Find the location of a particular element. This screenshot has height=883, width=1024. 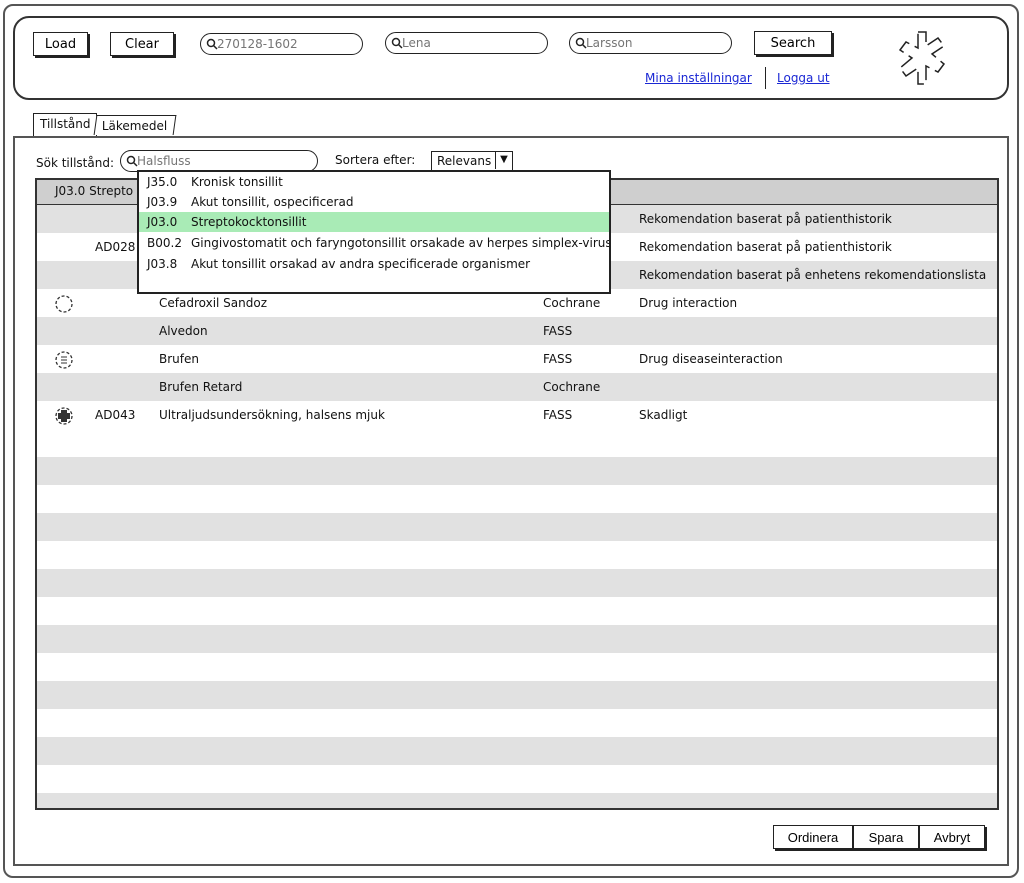

item-code: B00.2 is located at coordinates (164, 243).